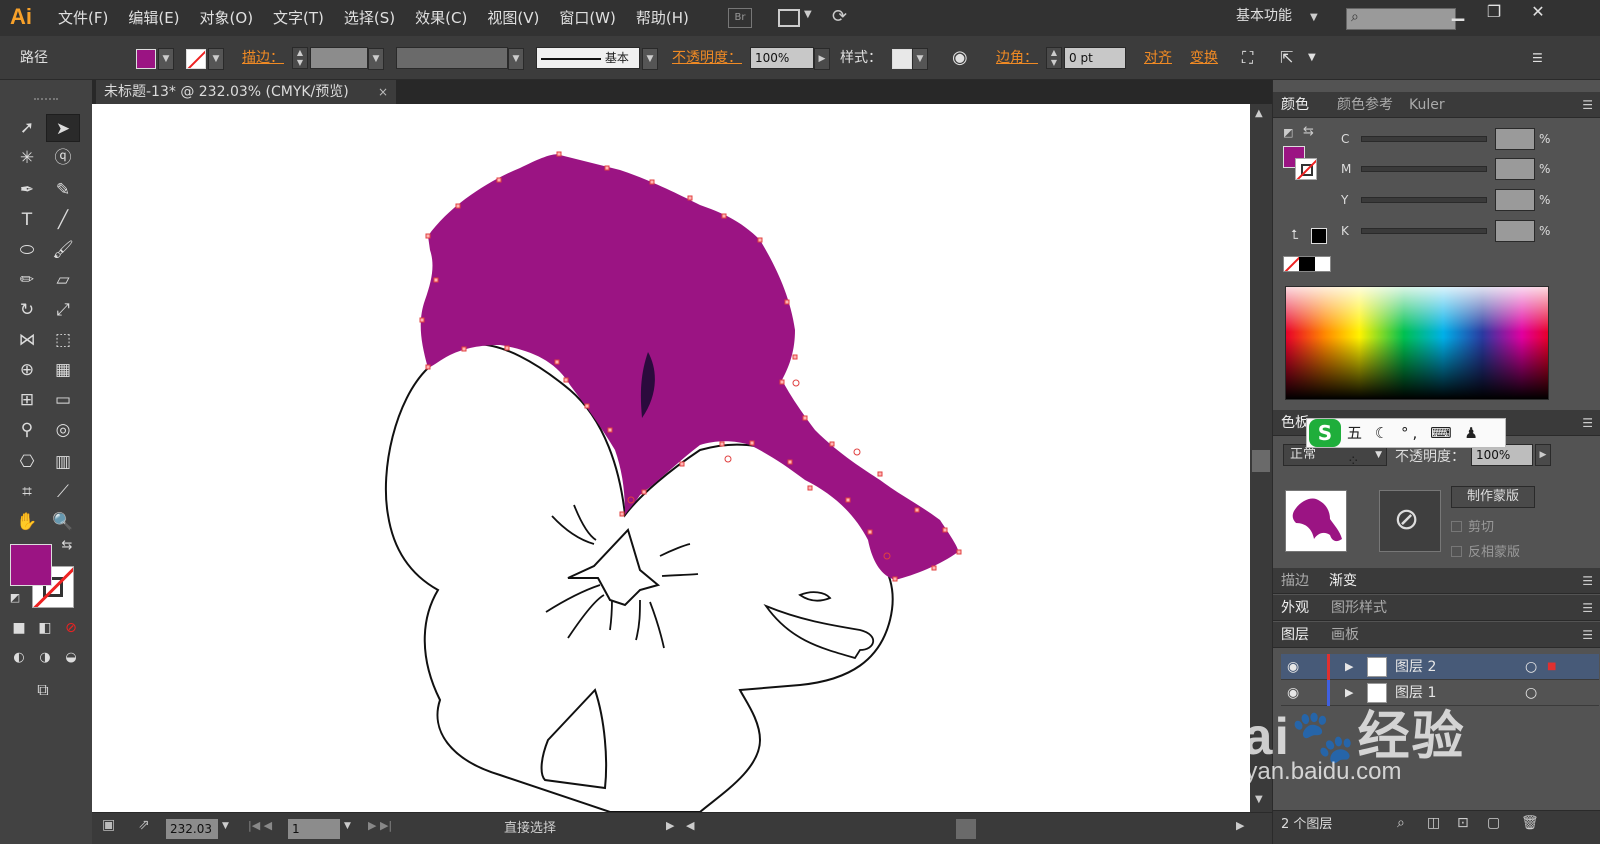 The image size is (1600, 844). I want to click on slice-tool-icon: ⟋, so click(63, 492).